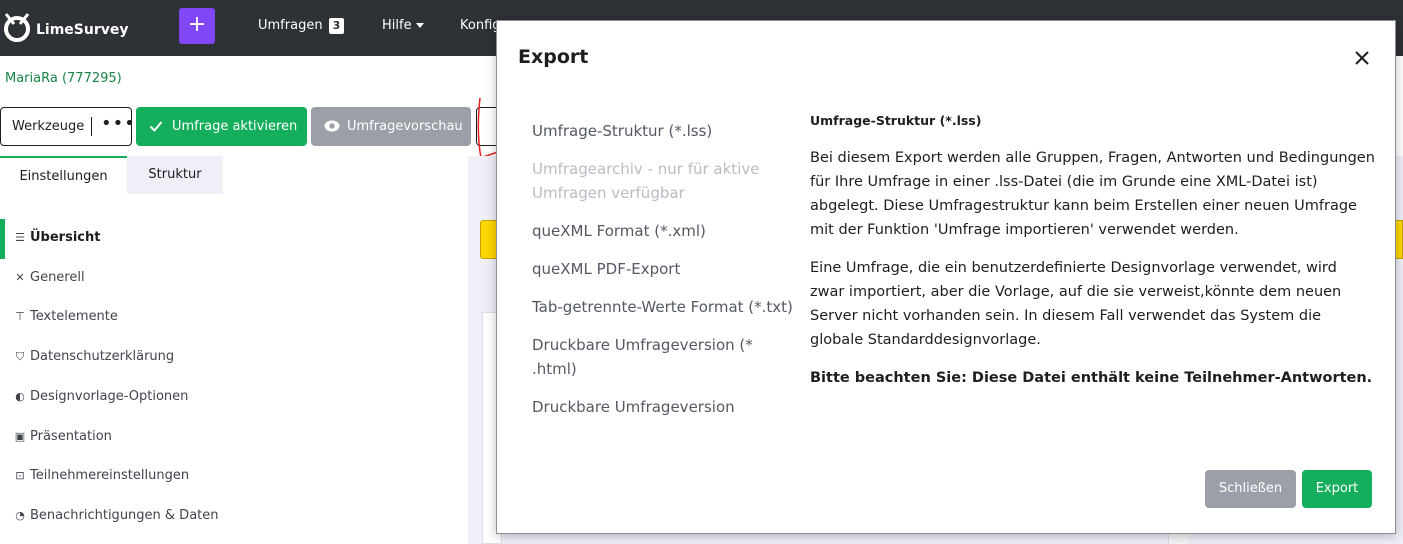 The image size is (1403, 544). Describe the element at coordinates (74, 316) in the screenshot. I see `sidebar-item-label: Textelemente` at that location.